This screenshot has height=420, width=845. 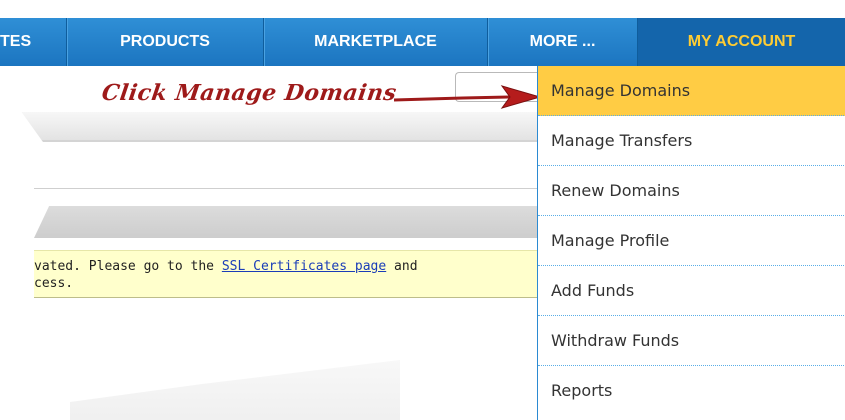 I want to click on notice-text-end: and, so click(x=402, y=266).